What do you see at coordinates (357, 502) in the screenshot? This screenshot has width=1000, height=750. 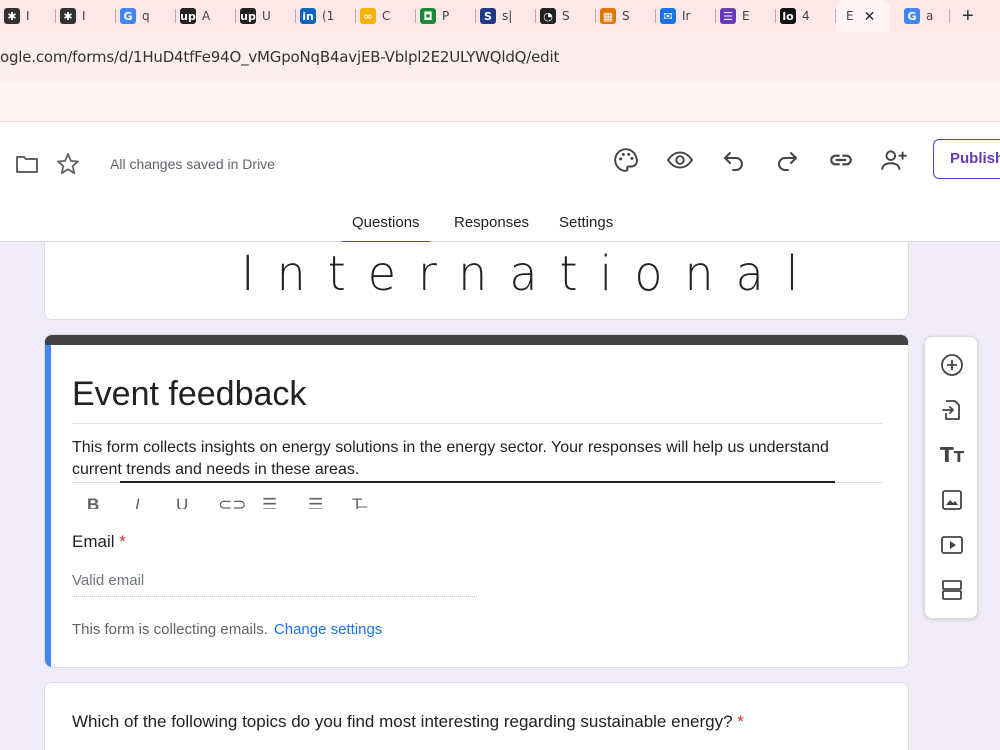 I see `clear-formatting-icon: T̶` at bounding box center [357, 502].